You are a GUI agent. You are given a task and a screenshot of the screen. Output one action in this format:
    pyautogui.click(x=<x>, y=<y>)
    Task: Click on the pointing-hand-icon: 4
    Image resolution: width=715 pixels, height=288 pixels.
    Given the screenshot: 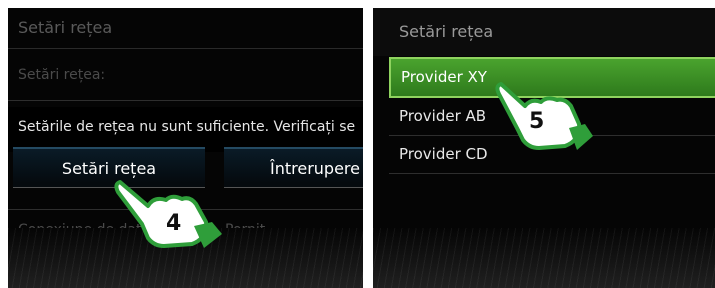 What is the action you would take?
    pyautogui.click(x=168, y=214)
    